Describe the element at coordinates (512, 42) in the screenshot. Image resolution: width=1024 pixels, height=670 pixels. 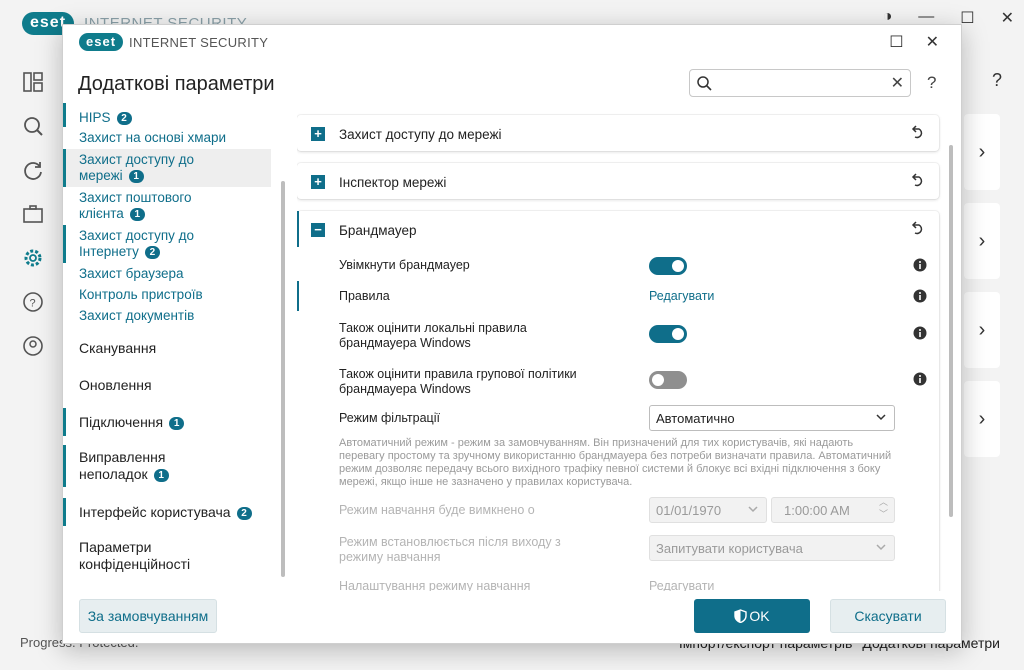
I see `dialog-titlebar: eset INTERNET SECURITY ☐ ✕` at that location.